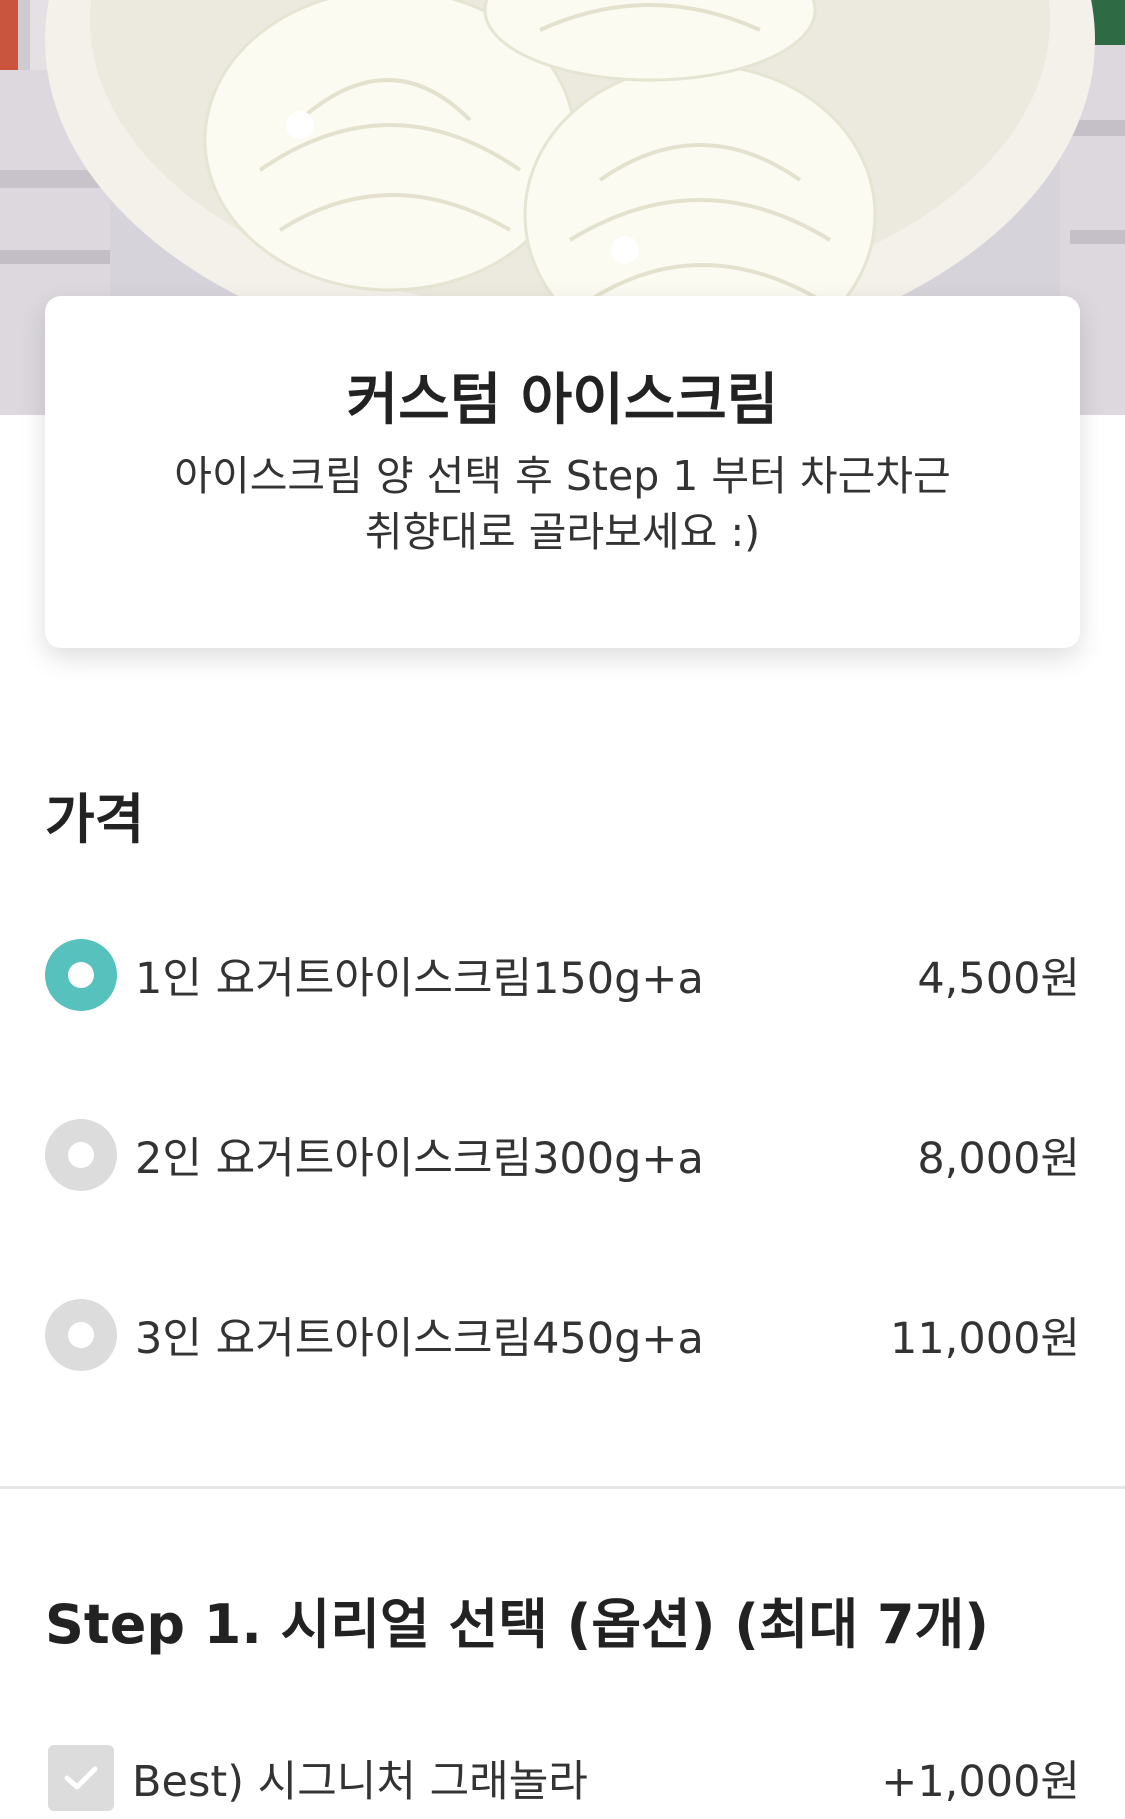 The height and width of the screenshot is (1819, 1125). What do you see at coordinates (980, 1782) in the screenshot?
I see `cereal-option-price: +1,000원` at bounding box center [980, 1782].